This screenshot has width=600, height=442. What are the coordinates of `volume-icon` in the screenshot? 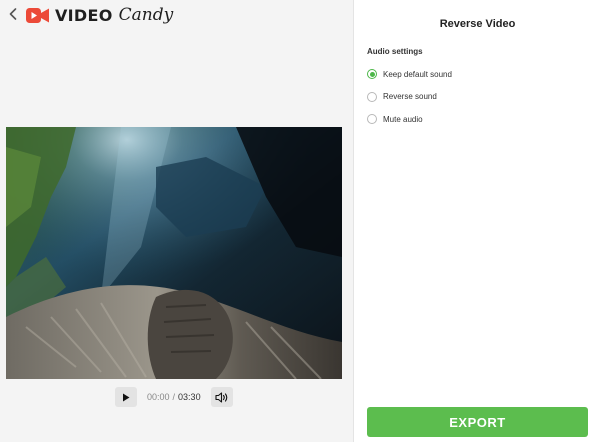 It's located at (221, 397).